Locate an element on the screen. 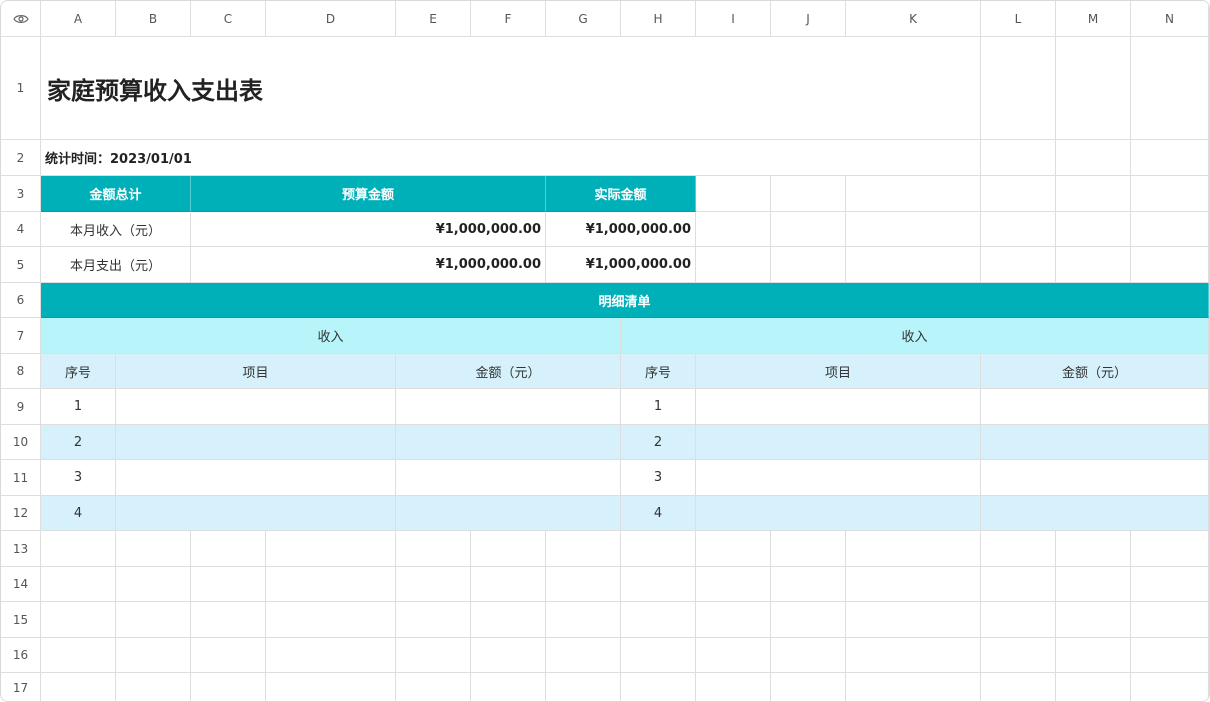 This screenshot has width=1210, height=702. select-all-corner is located at coordinates (21, 19).